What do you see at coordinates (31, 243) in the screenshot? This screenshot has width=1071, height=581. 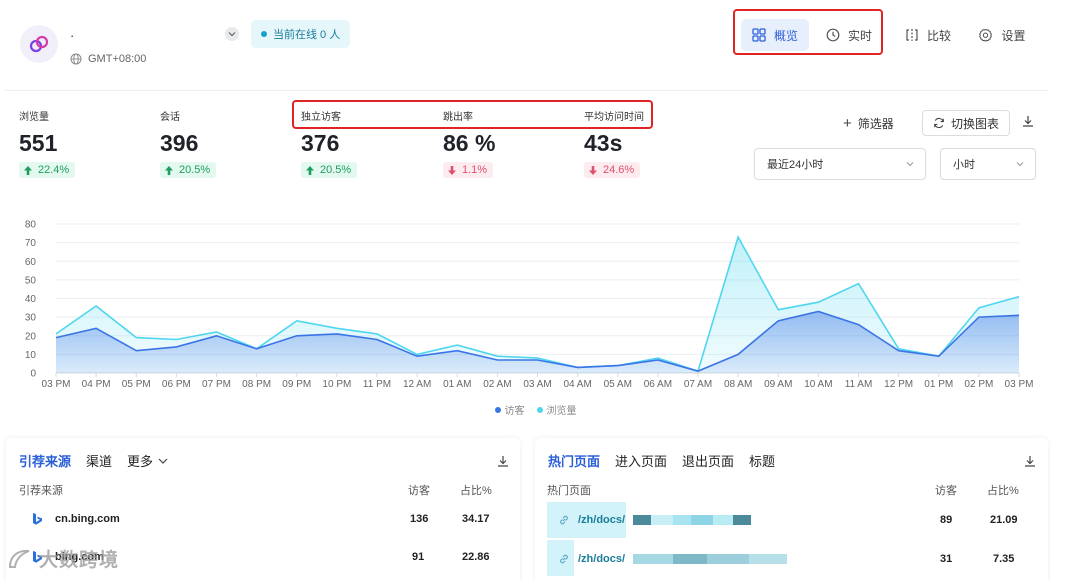 I see `y-tick-label: 70` at bounding box center [31, 243].